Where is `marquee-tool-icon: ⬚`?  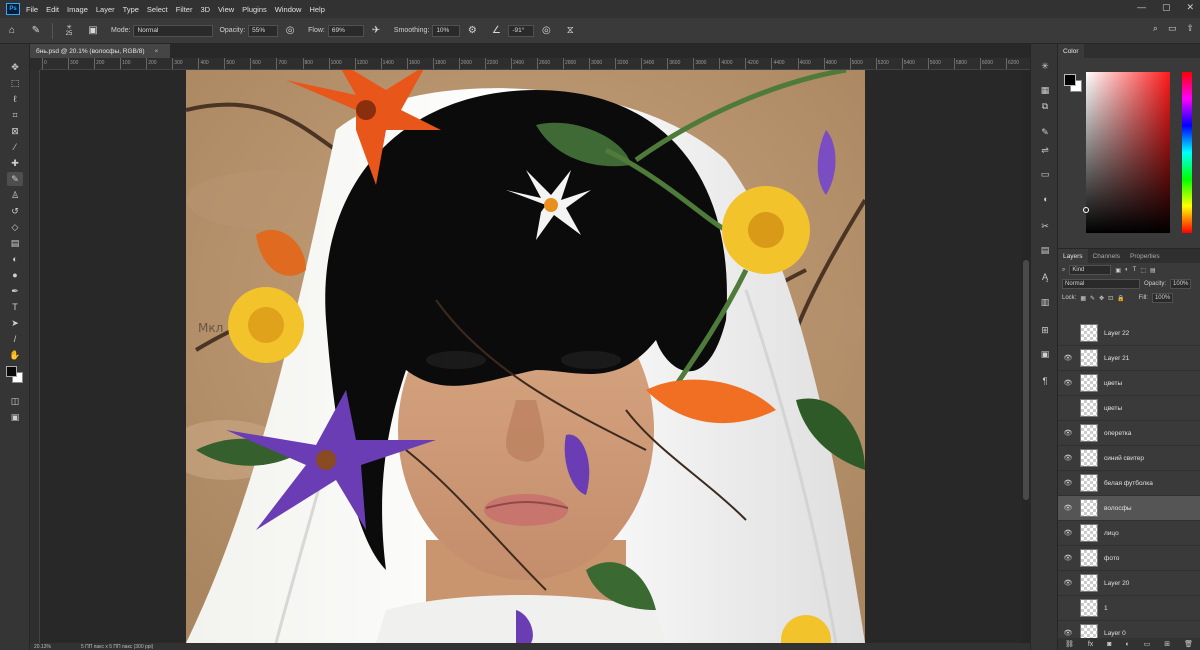
marquee-tool-icon: ⬚ is located at coordinates (15, 83).